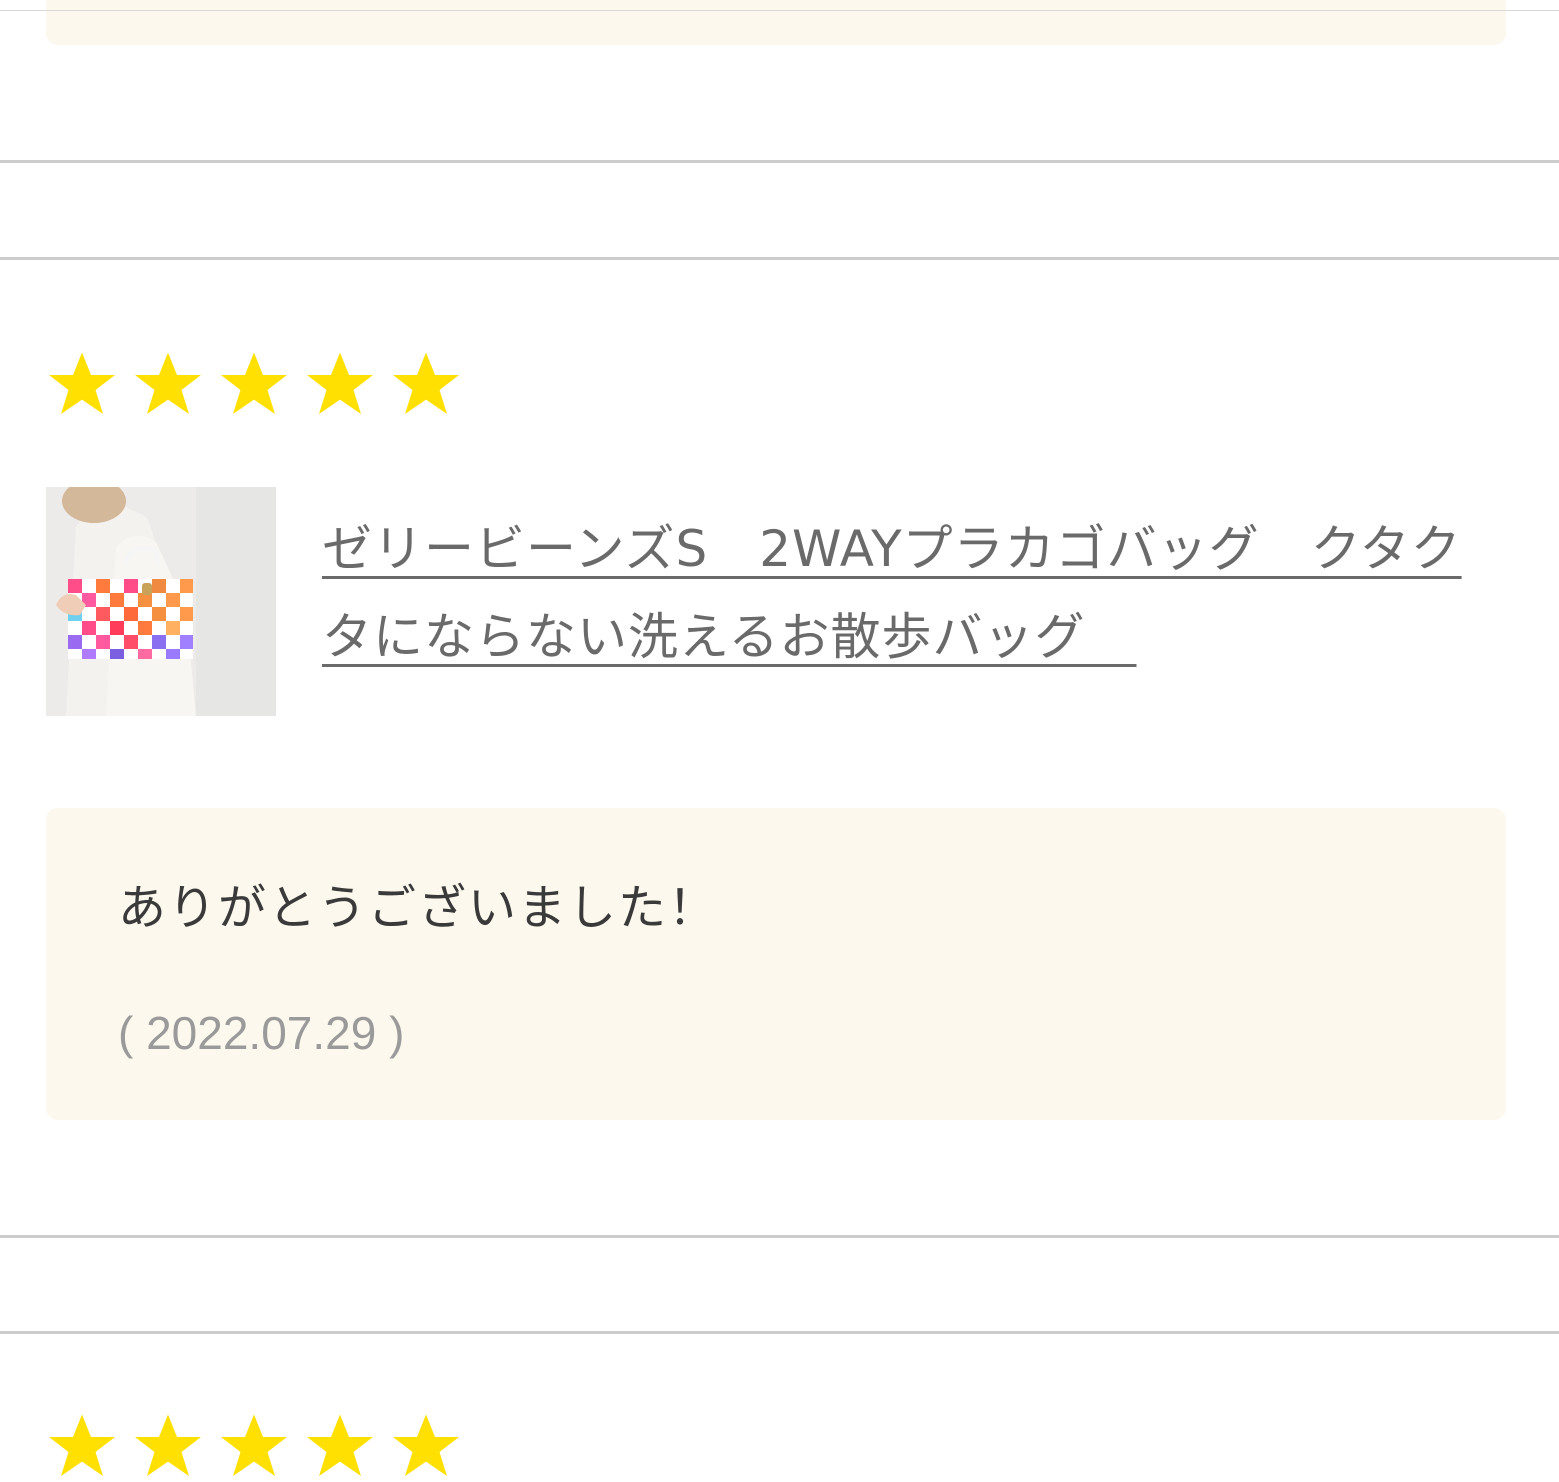 The height and width of the screenshot is (1482, 1559). What do you see at coordinates (261, 1033) in the screenshot?
I see `review-date: ( 2022.07.29 )` at bounding box center [261, 1033].